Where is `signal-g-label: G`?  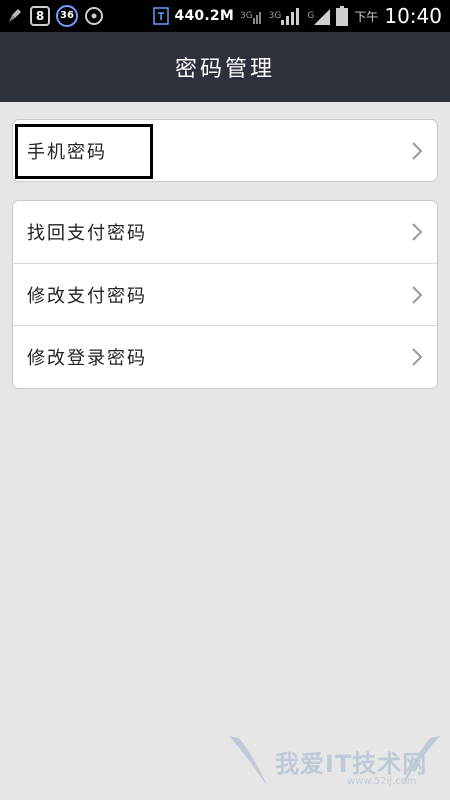
signal-g-label: G is located at coordinates (311, 16).